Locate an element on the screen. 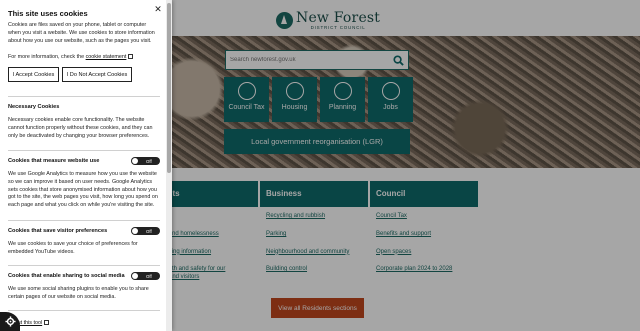  panel-scrollbar is located at coordinates (169, 165).